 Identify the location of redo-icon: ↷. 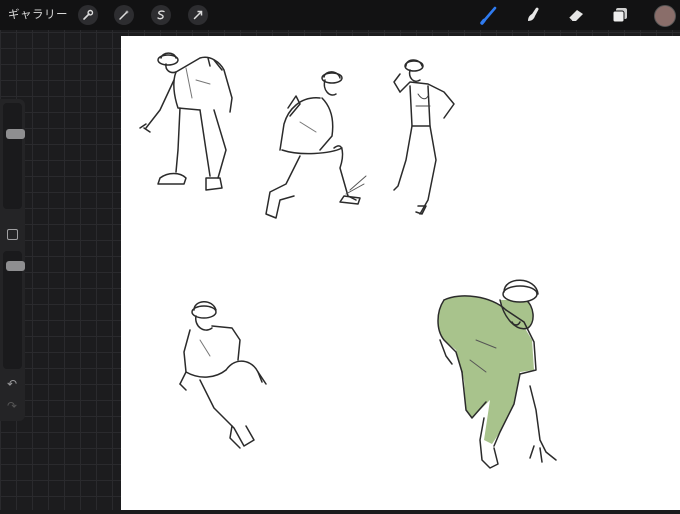
(12, 406).